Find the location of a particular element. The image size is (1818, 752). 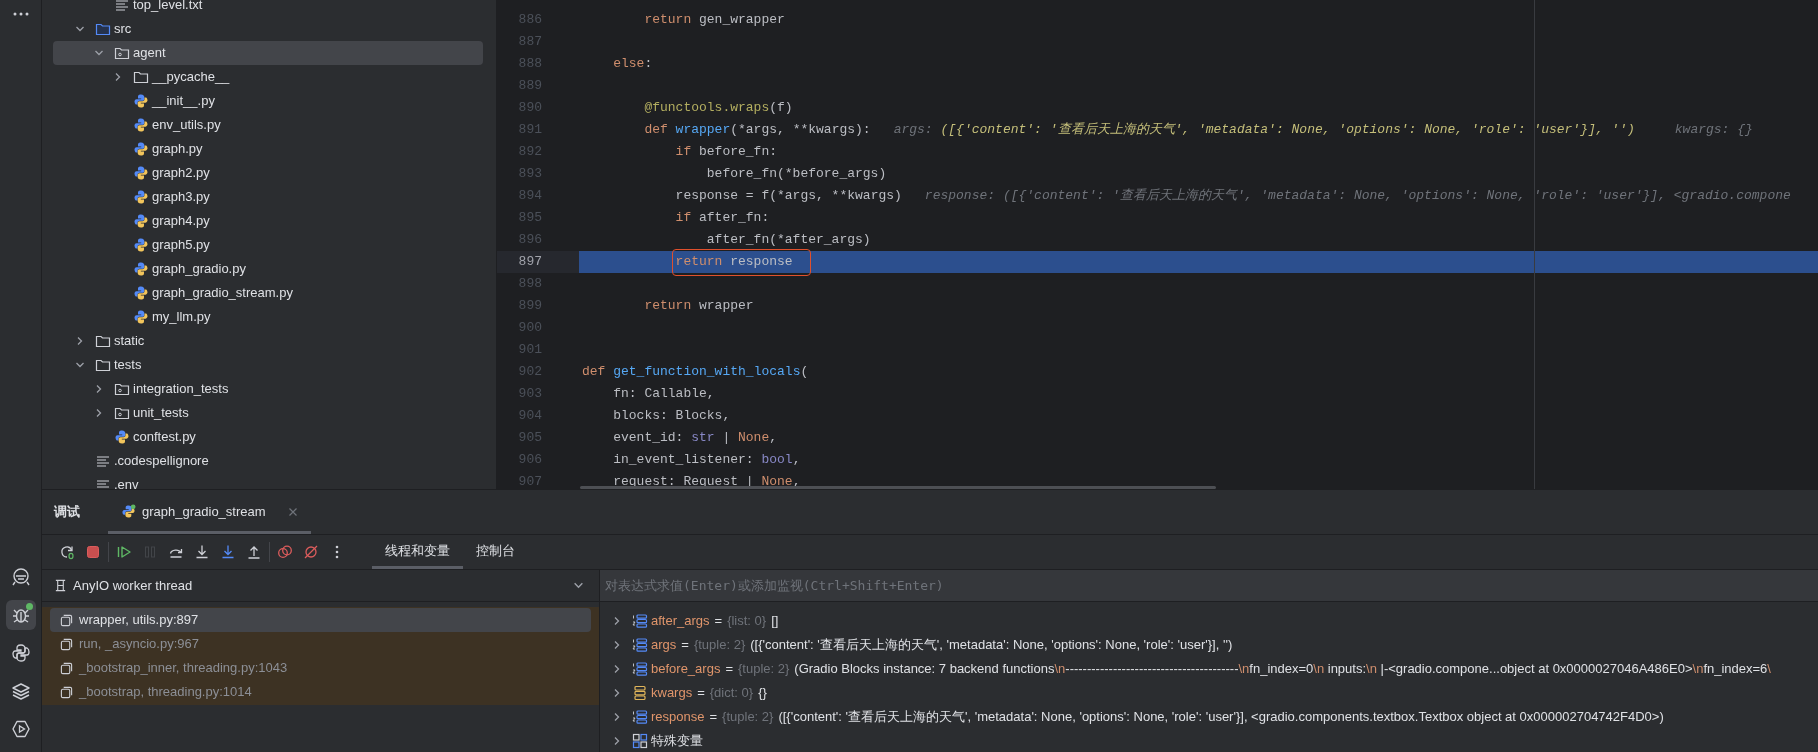

frame-item: _bootstrap, threading.py:1014 is located at coordinates (320, 692).